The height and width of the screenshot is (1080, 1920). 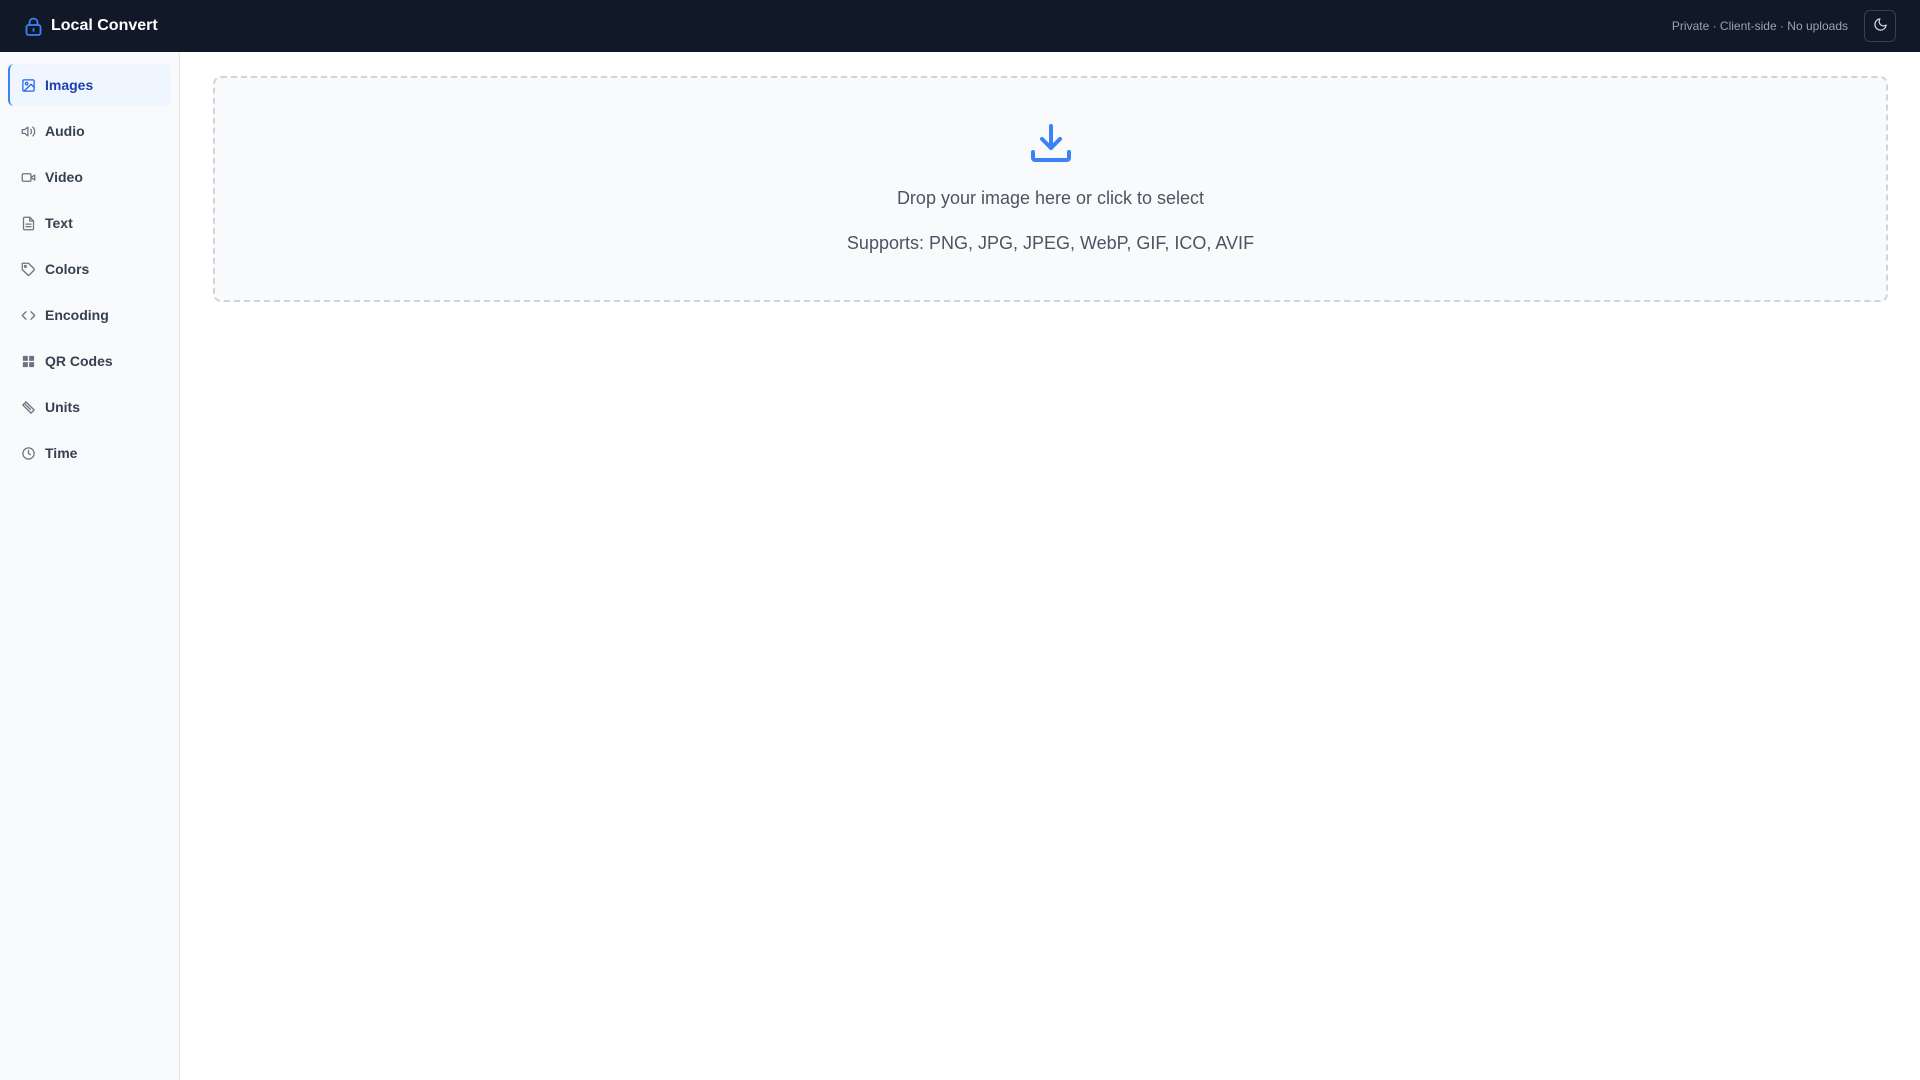 What do you see at coordinates (28, 85) in the screenshot?
I see `image-icon` at bounding box center [28, 85].